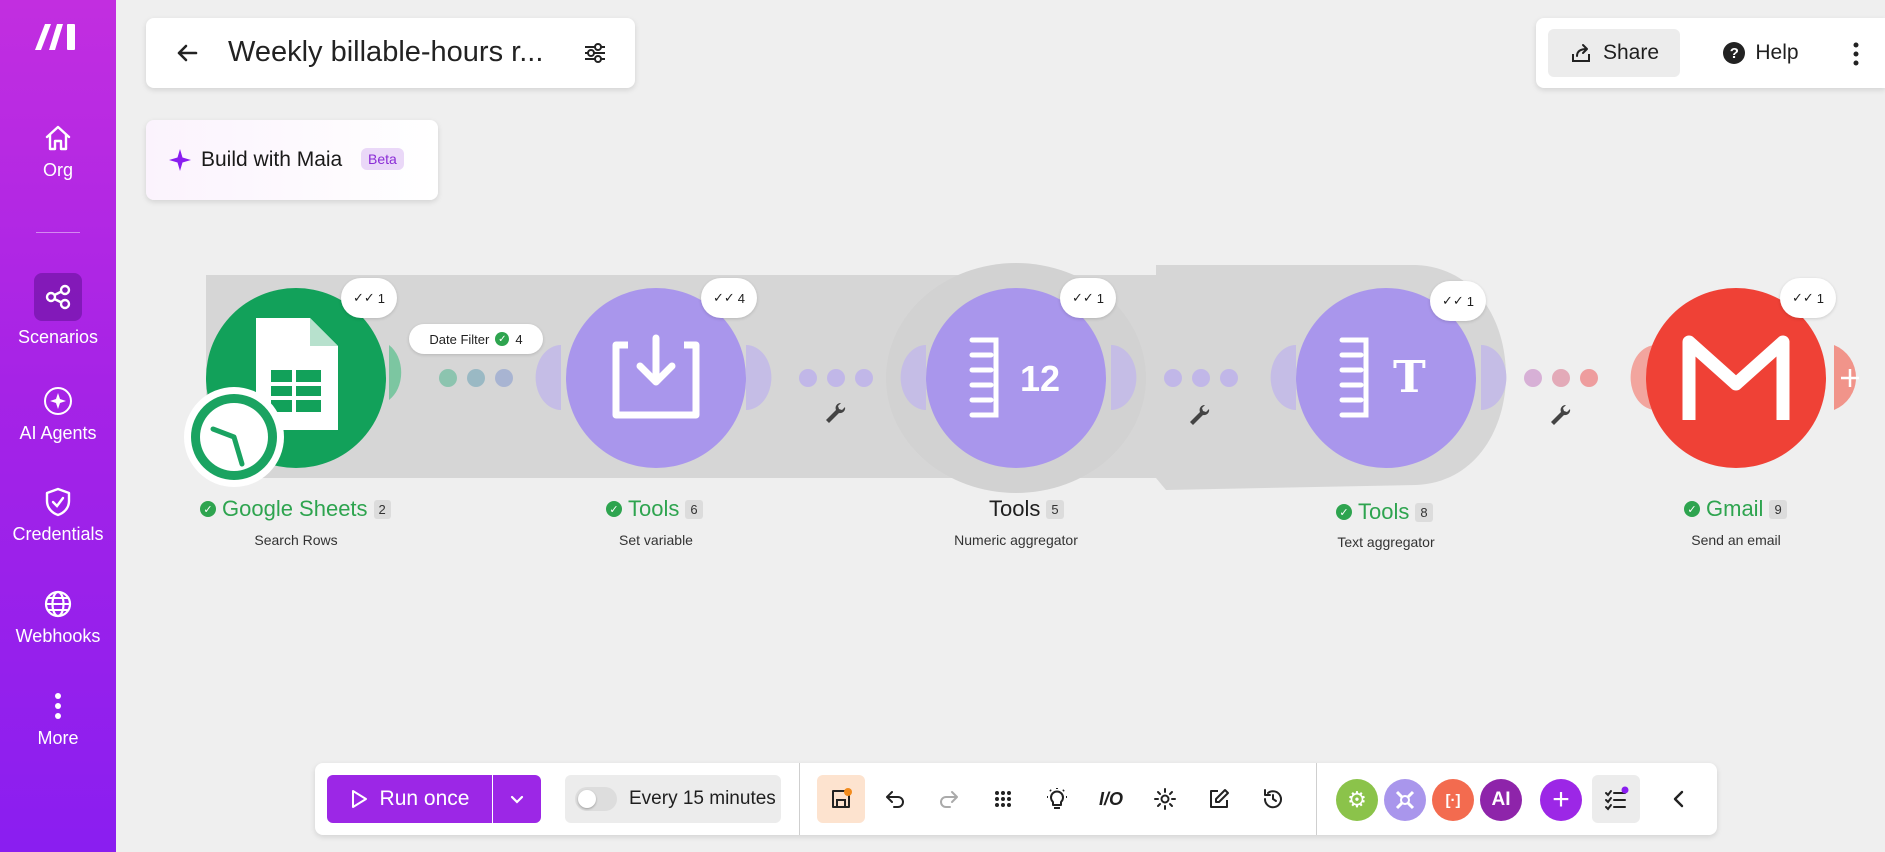 Image resolution: width=1885 pixels, height=852 pixels. I want to click on module-label: ✓ Tools 6, so click(654, 509).